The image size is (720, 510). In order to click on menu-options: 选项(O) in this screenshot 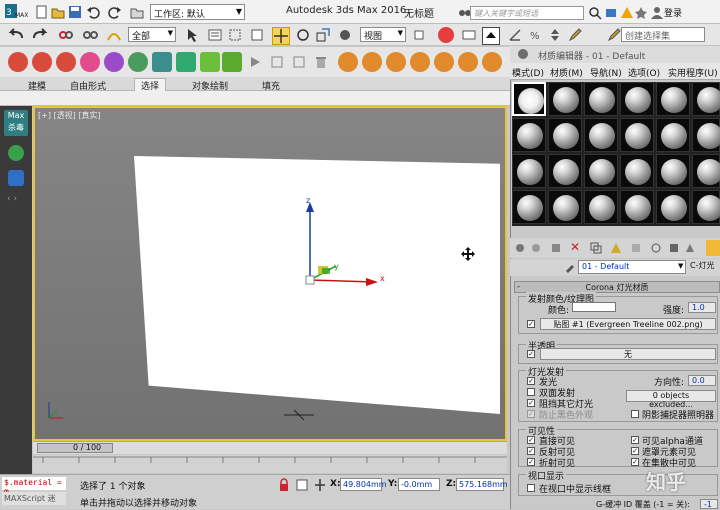, I will do `click(644, 72)`.